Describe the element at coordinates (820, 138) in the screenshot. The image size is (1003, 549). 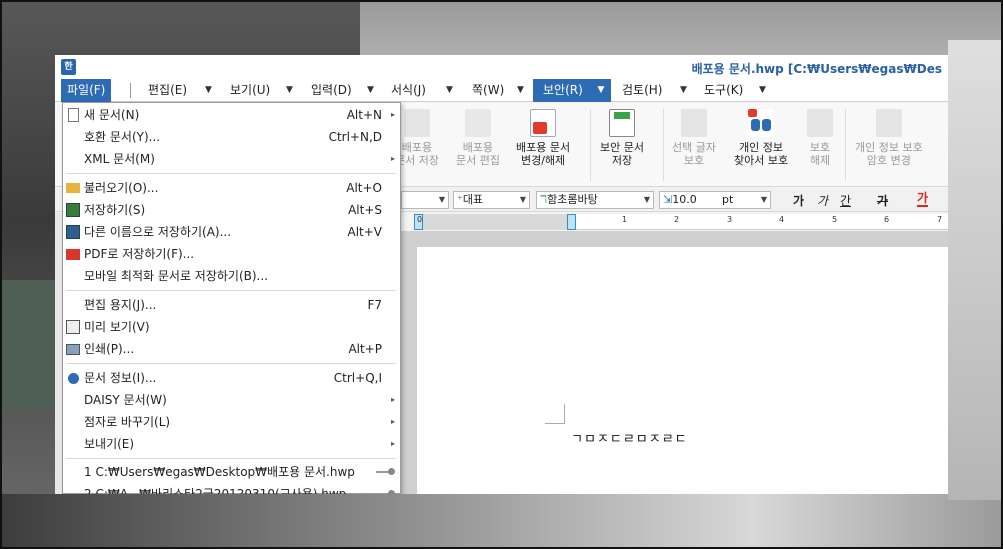
I see `protect-release-button: 보호 해제` at that location.